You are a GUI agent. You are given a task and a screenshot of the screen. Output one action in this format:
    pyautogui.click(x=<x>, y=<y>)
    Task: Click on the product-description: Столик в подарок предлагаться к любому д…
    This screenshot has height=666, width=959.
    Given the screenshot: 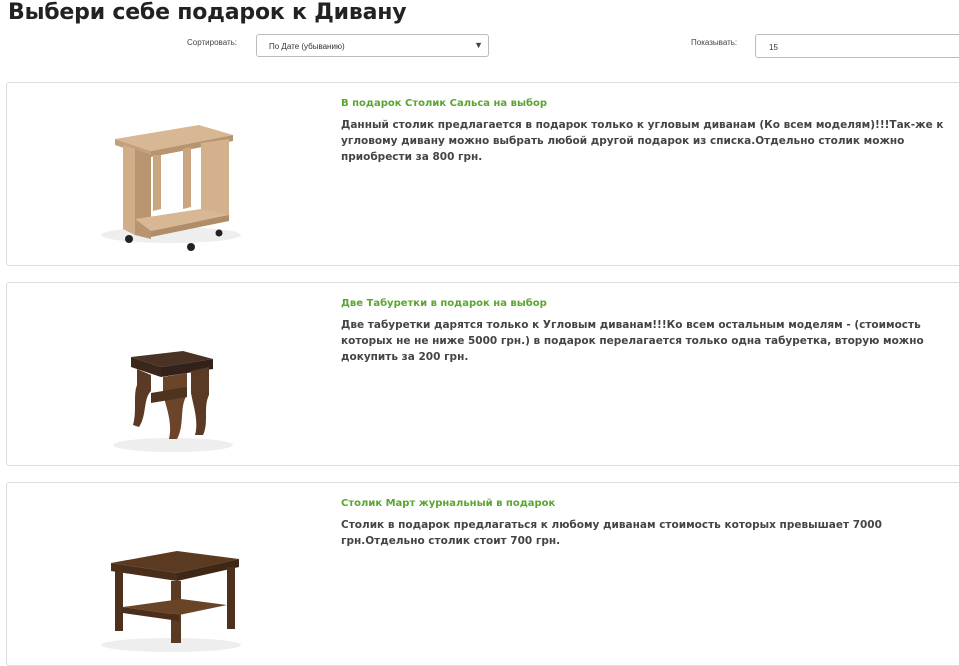 What is the action you would take?
    pyautogui.click(x=611, y=533)
    